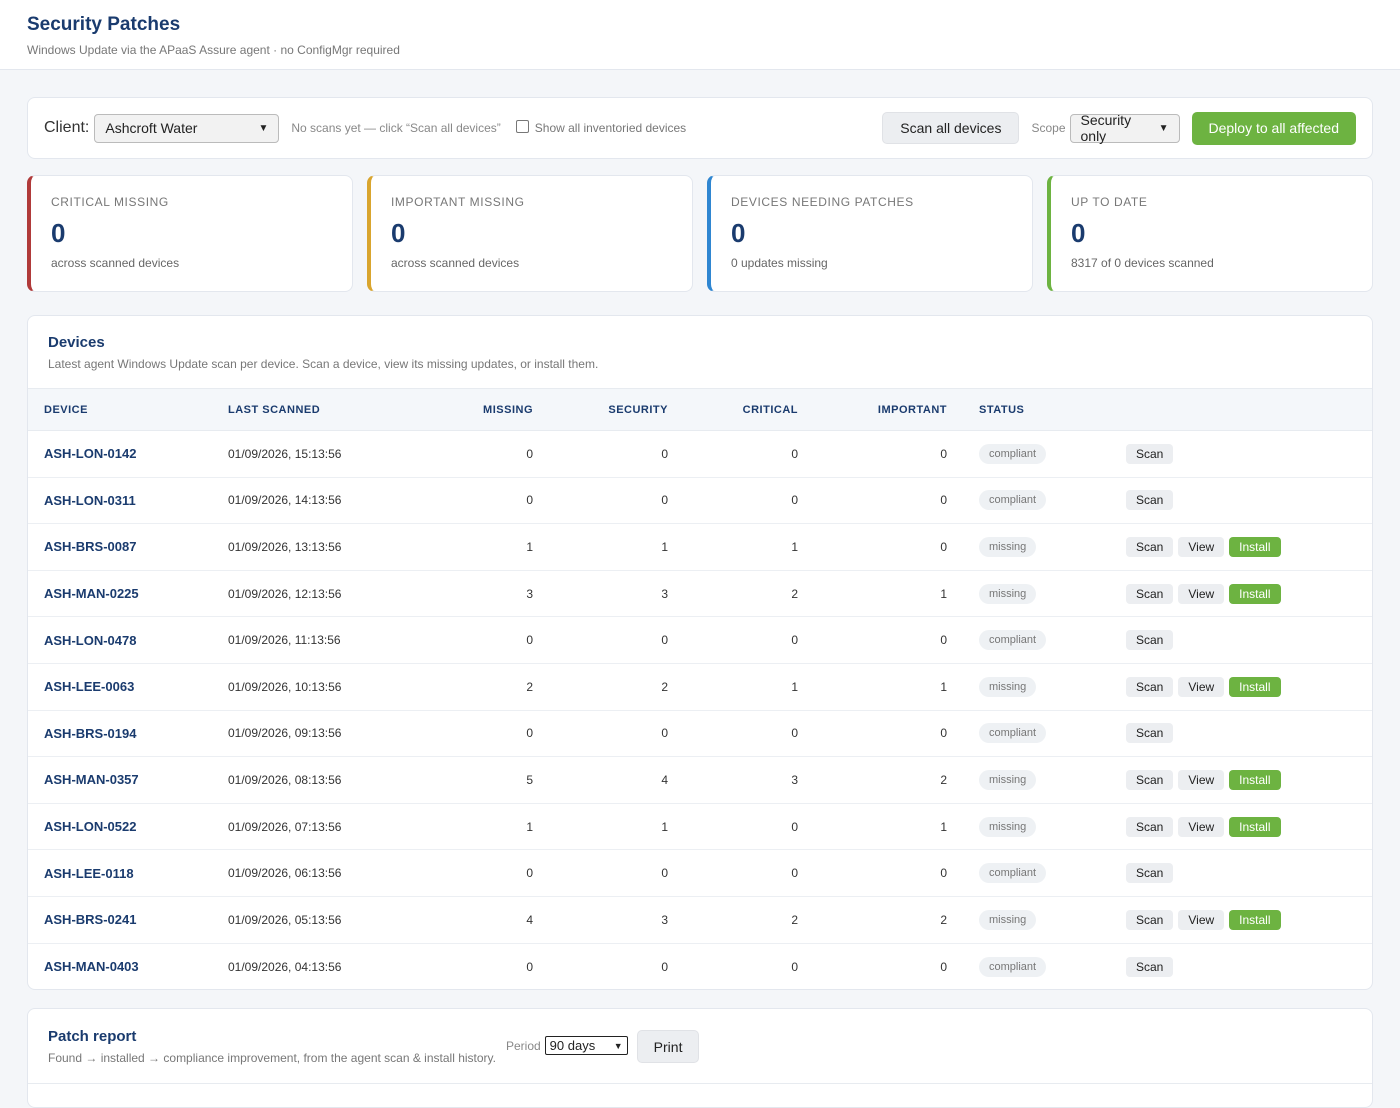 The width and height of the screenshot is (1400, 1108). What do you see at coordinates (285, 593) in the screenshot?
I see `last-scanned-cell: 01/09/2026, 12:13:56` at bounding box center [285, 593].